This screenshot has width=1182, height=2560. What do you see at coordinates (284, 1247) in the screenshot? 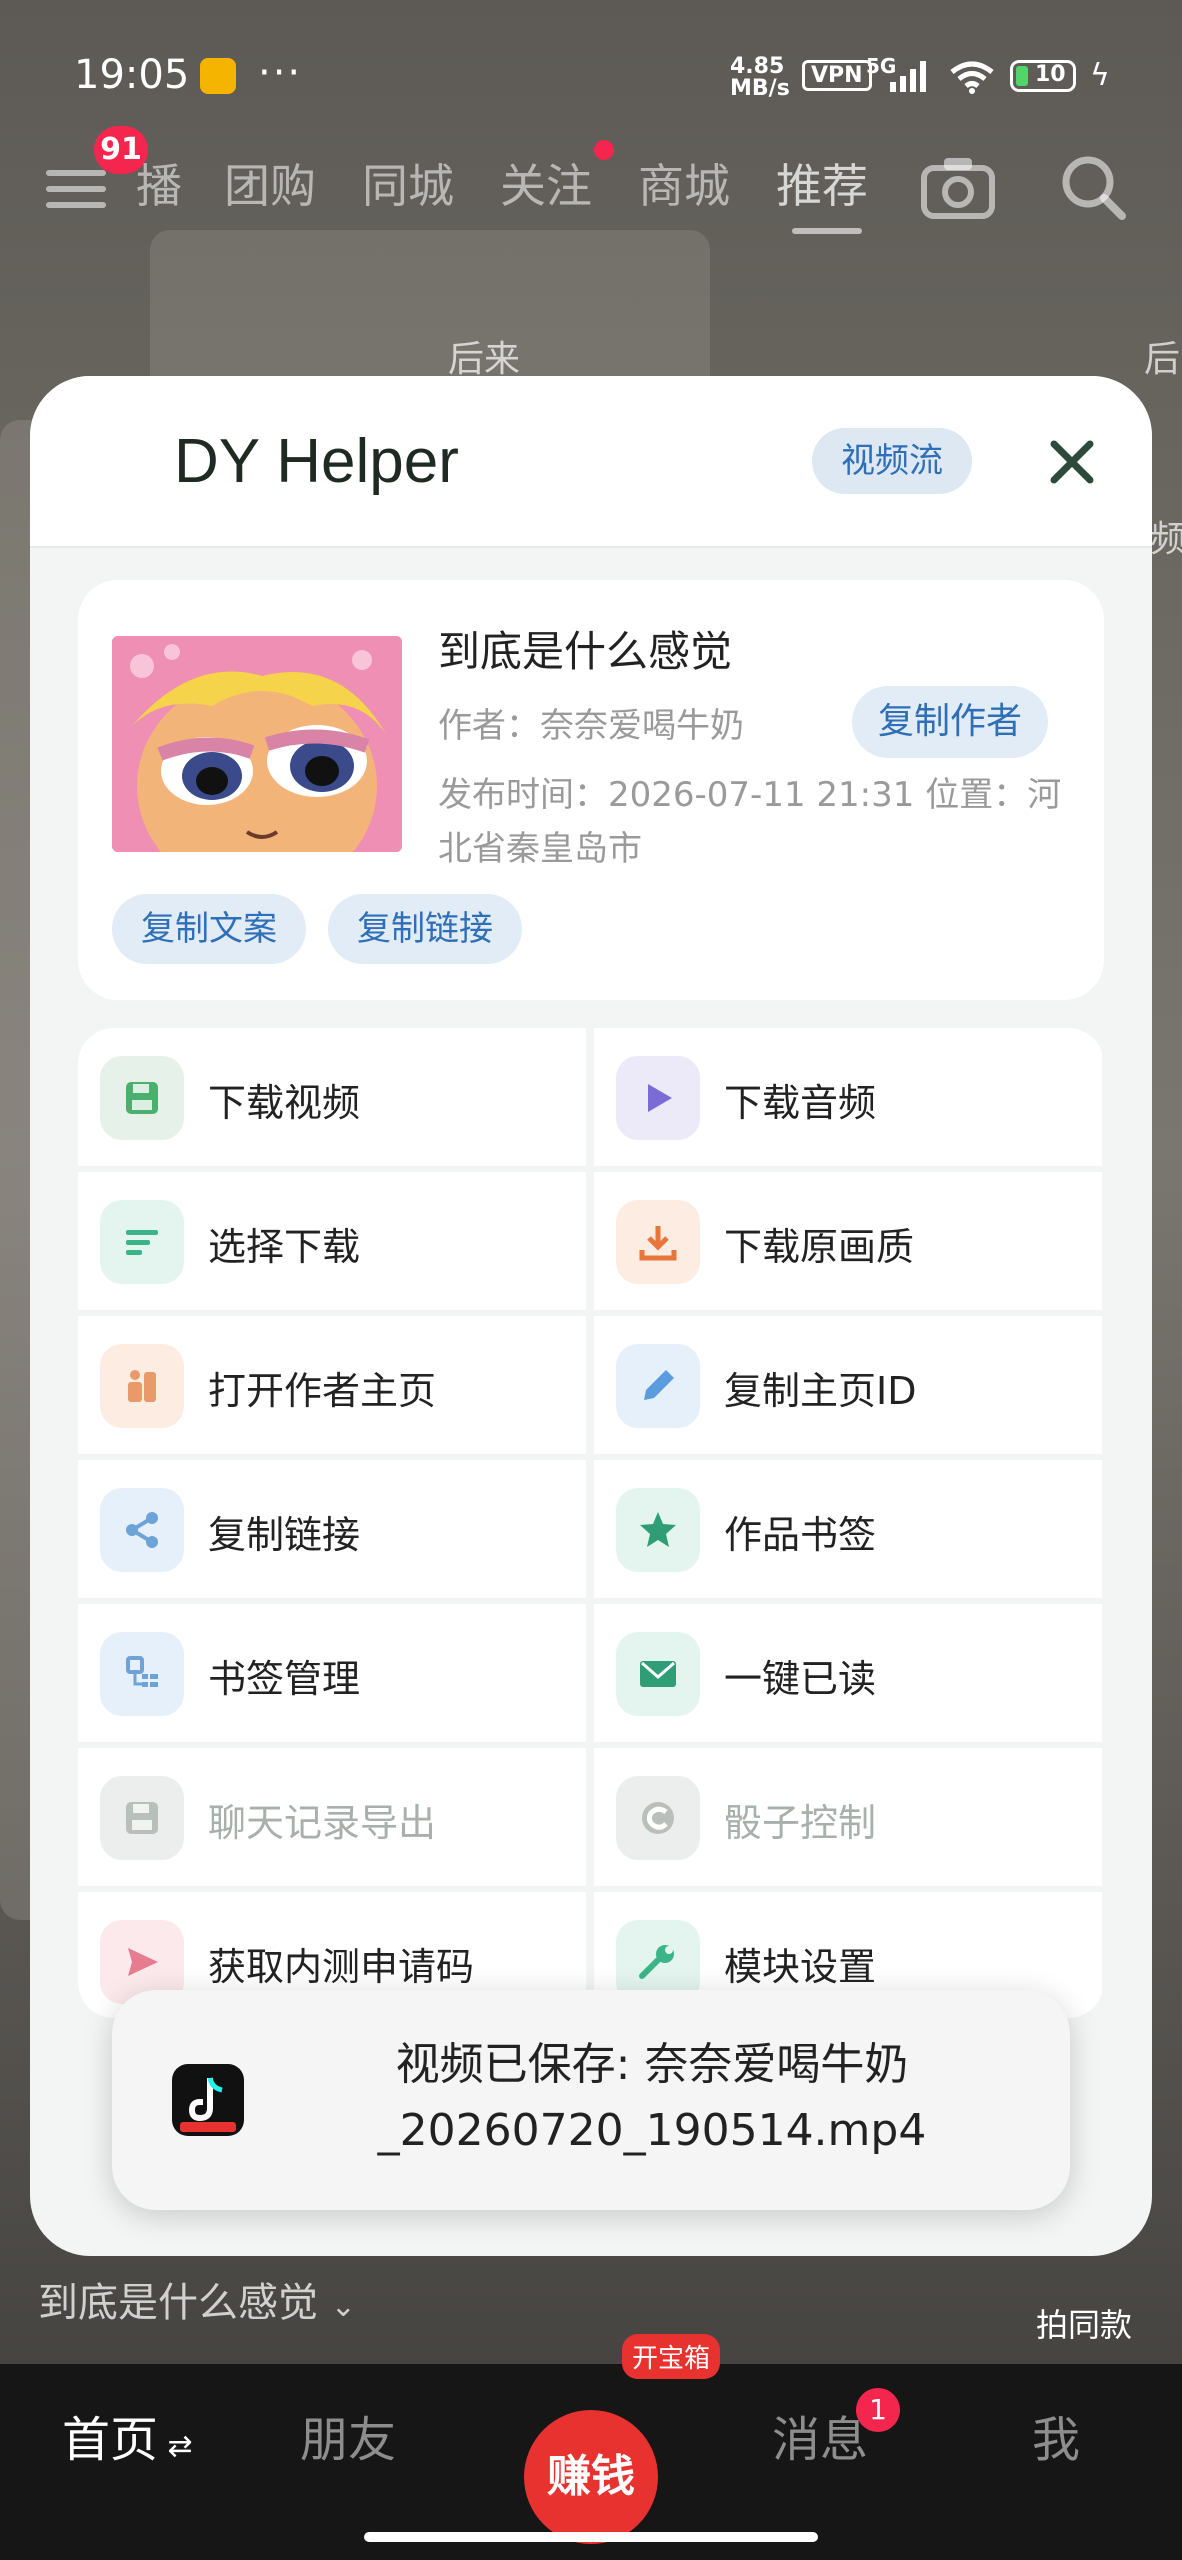
I see `action-label: 选择下载` at bounding box center [284, 1247].